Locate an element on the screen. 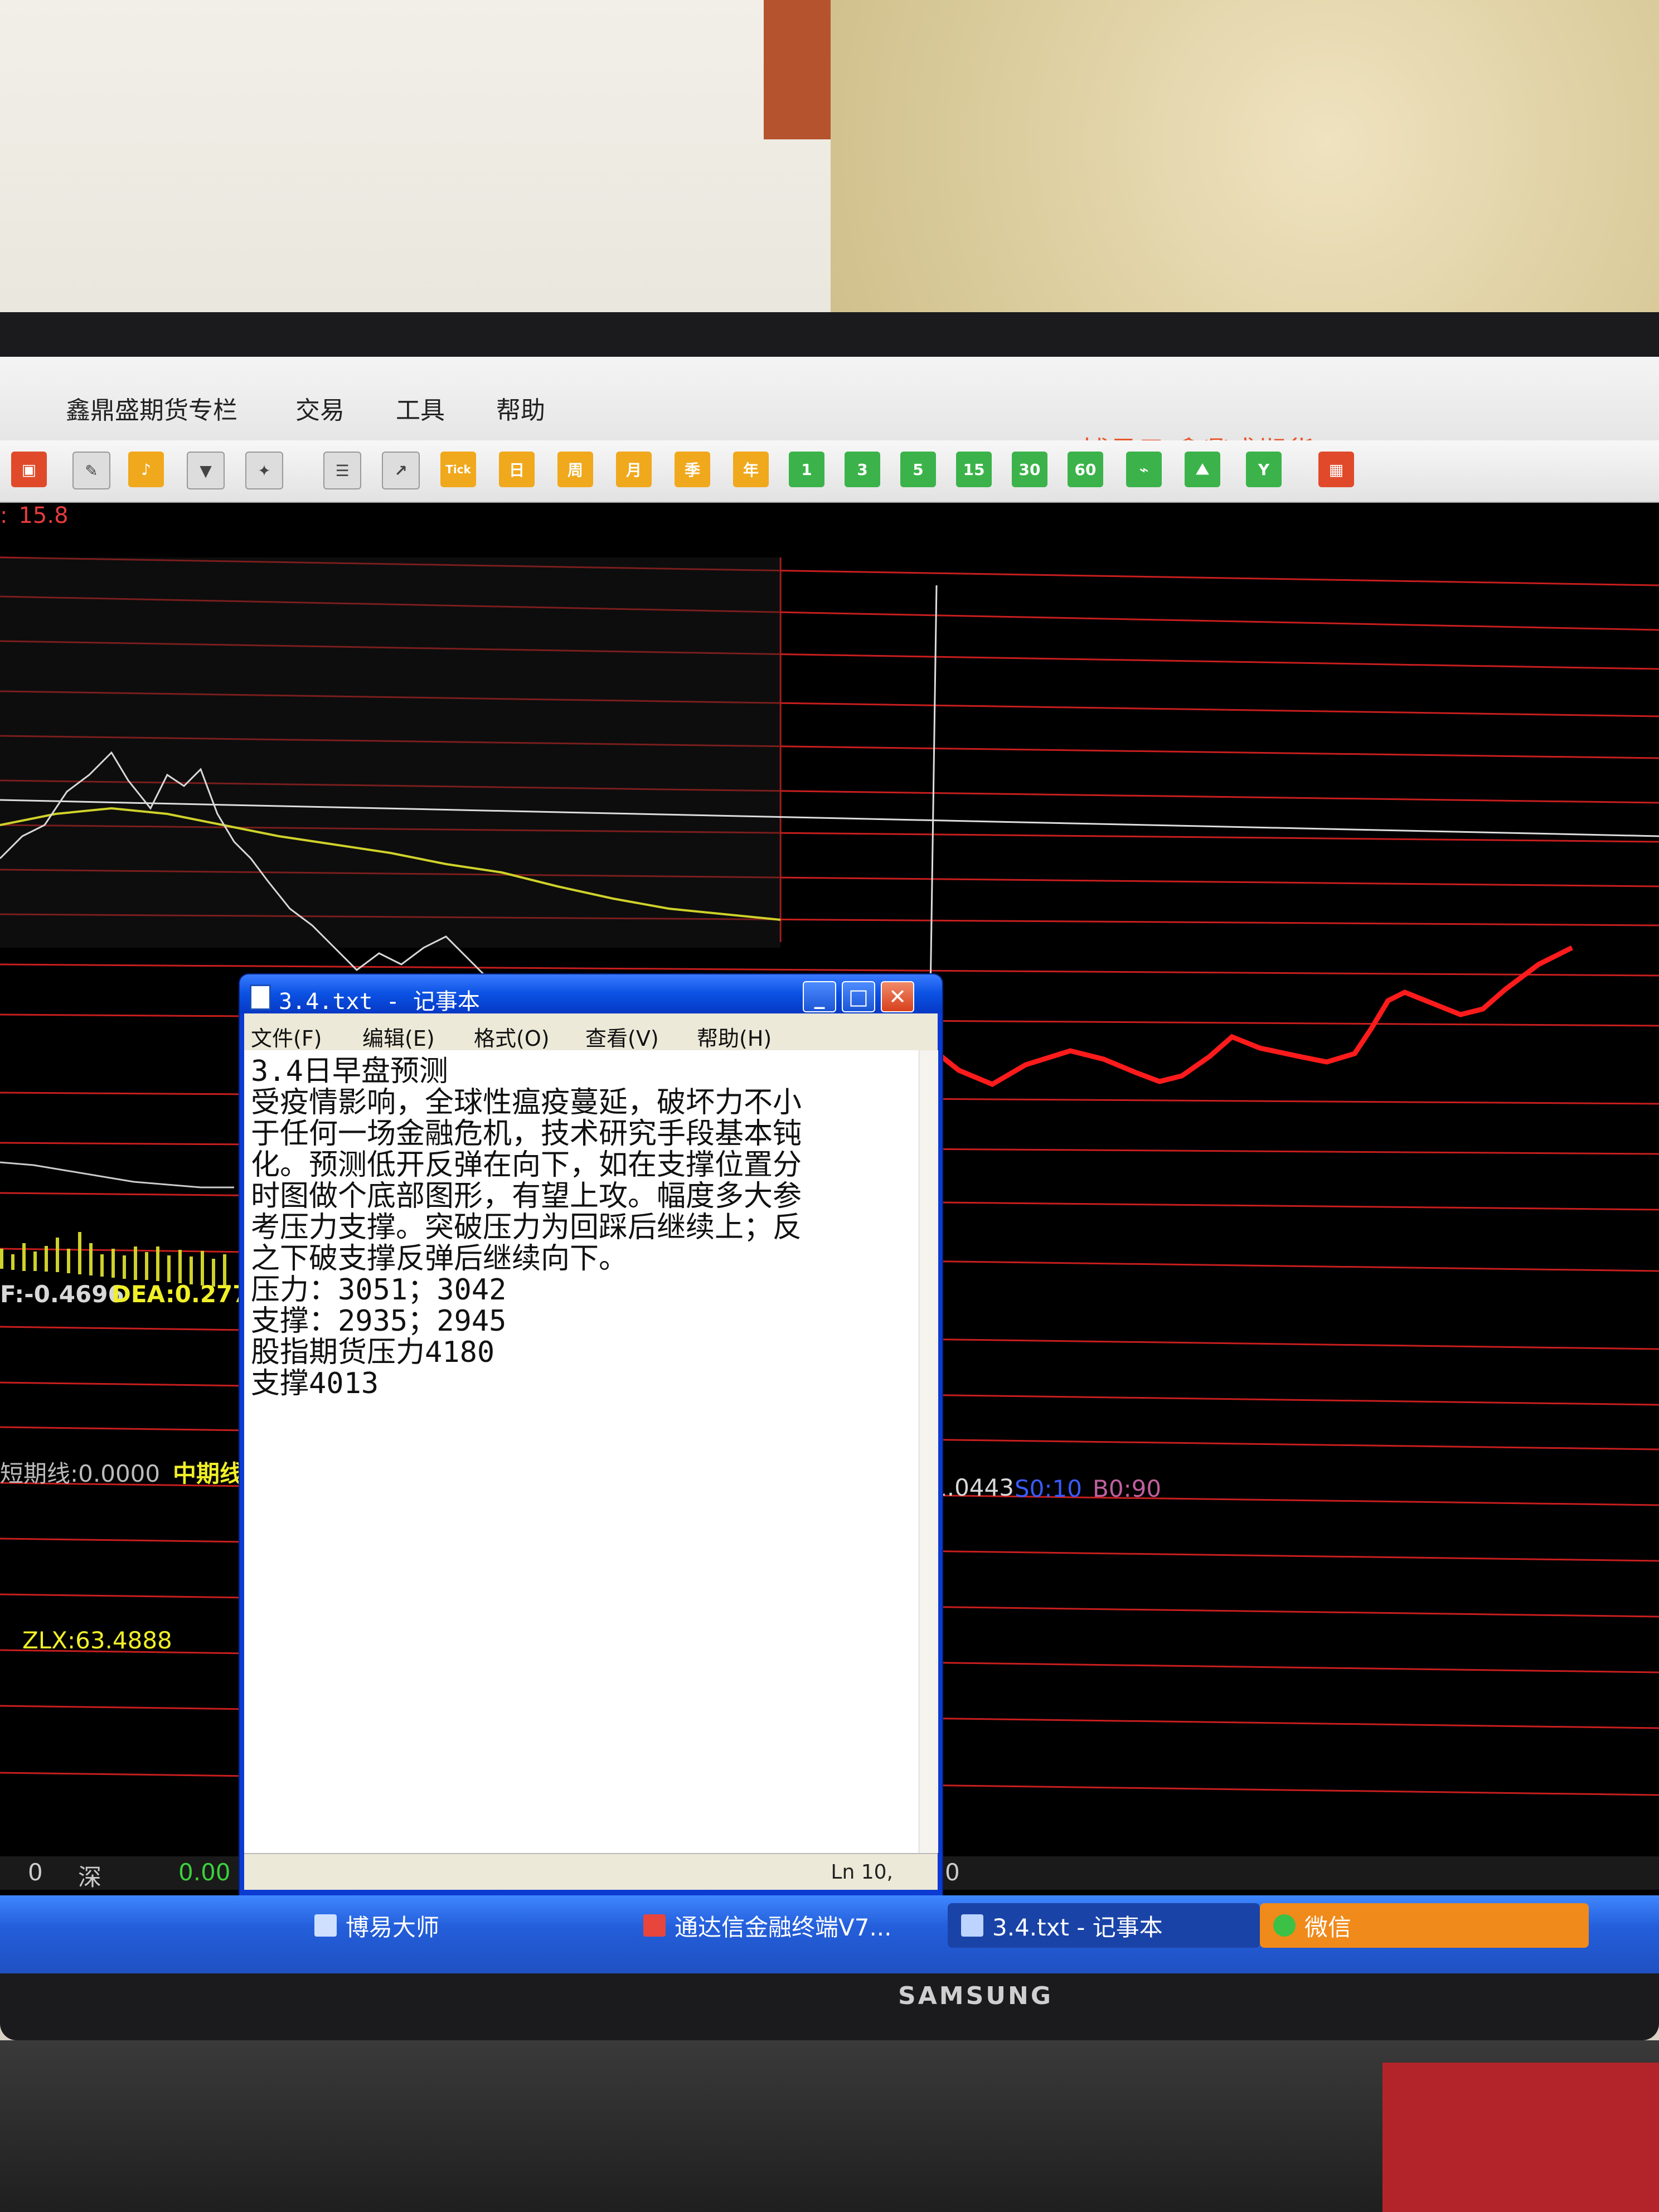  notepad-menubar: 文件(F) 编辑(E) 格式(O) 查看(V) 帮助(H) is located at coordinates (591, 1032).